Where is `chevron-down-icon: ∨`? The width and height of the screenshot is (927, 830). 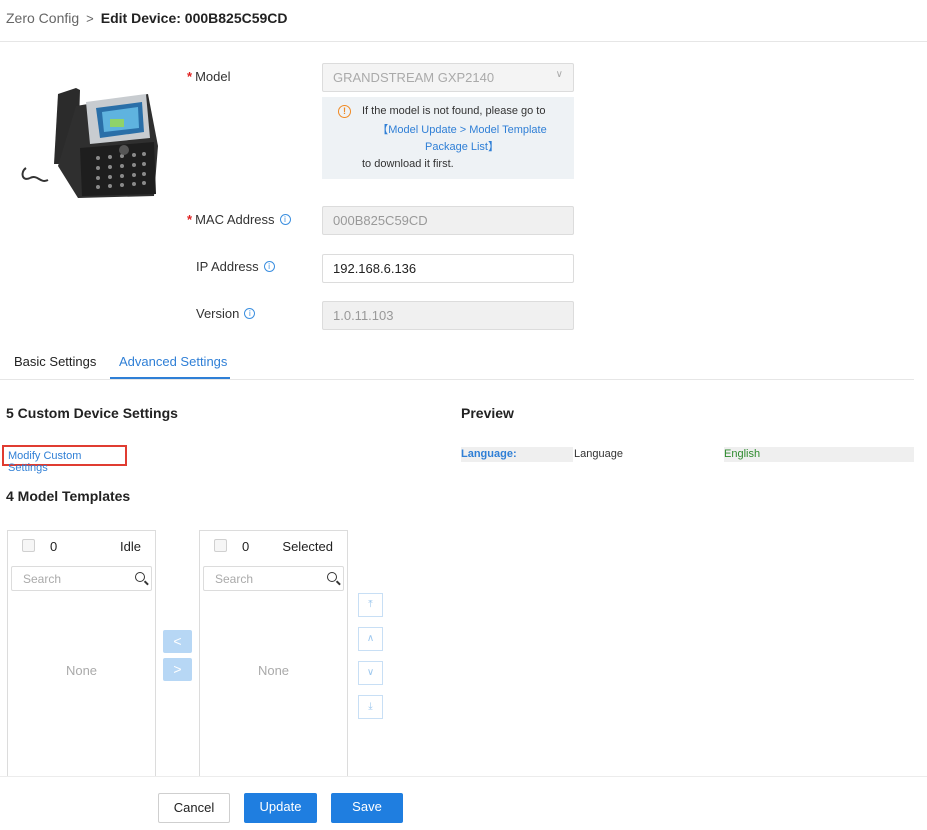
chevron-down-icon: ∨ is located at coordinates (559, 74).